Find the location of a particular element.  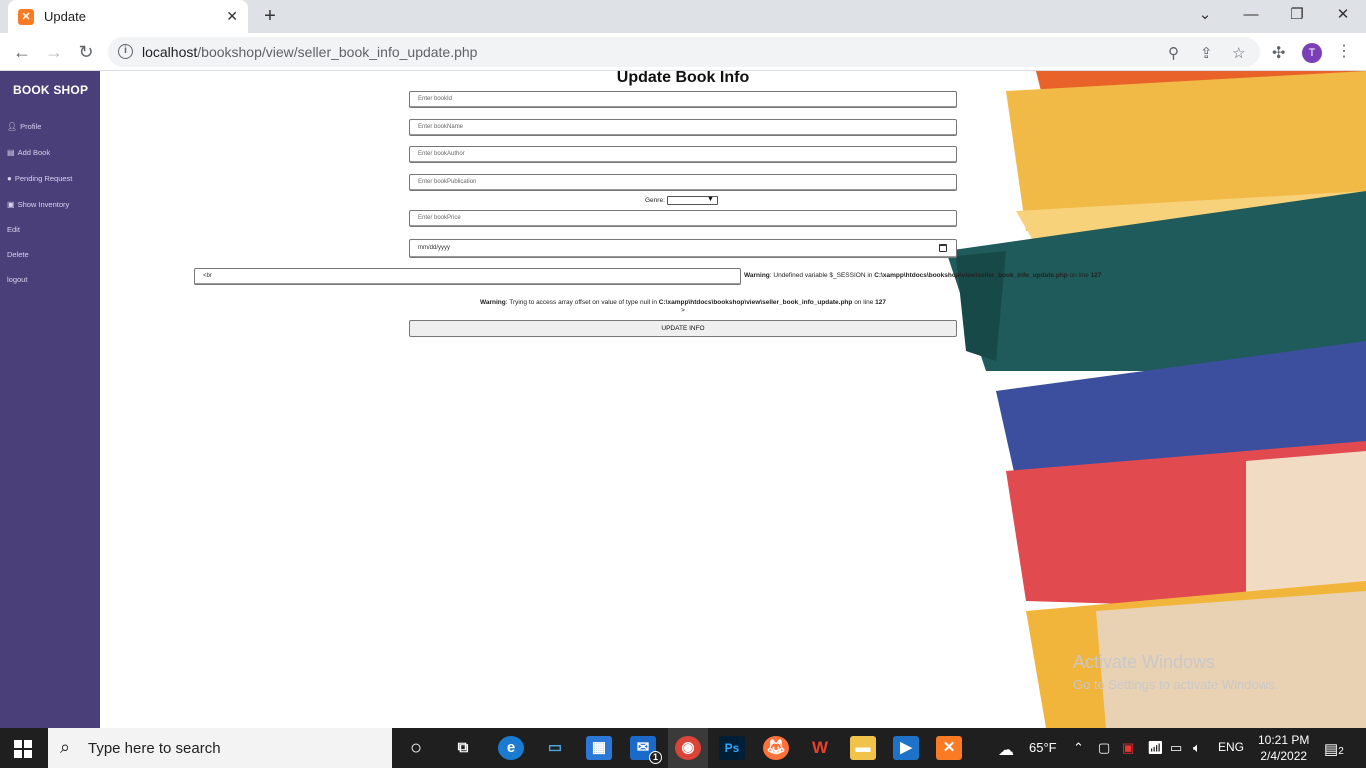

wifi-icon: 📶︎ is located at coordinates (1155, 748).